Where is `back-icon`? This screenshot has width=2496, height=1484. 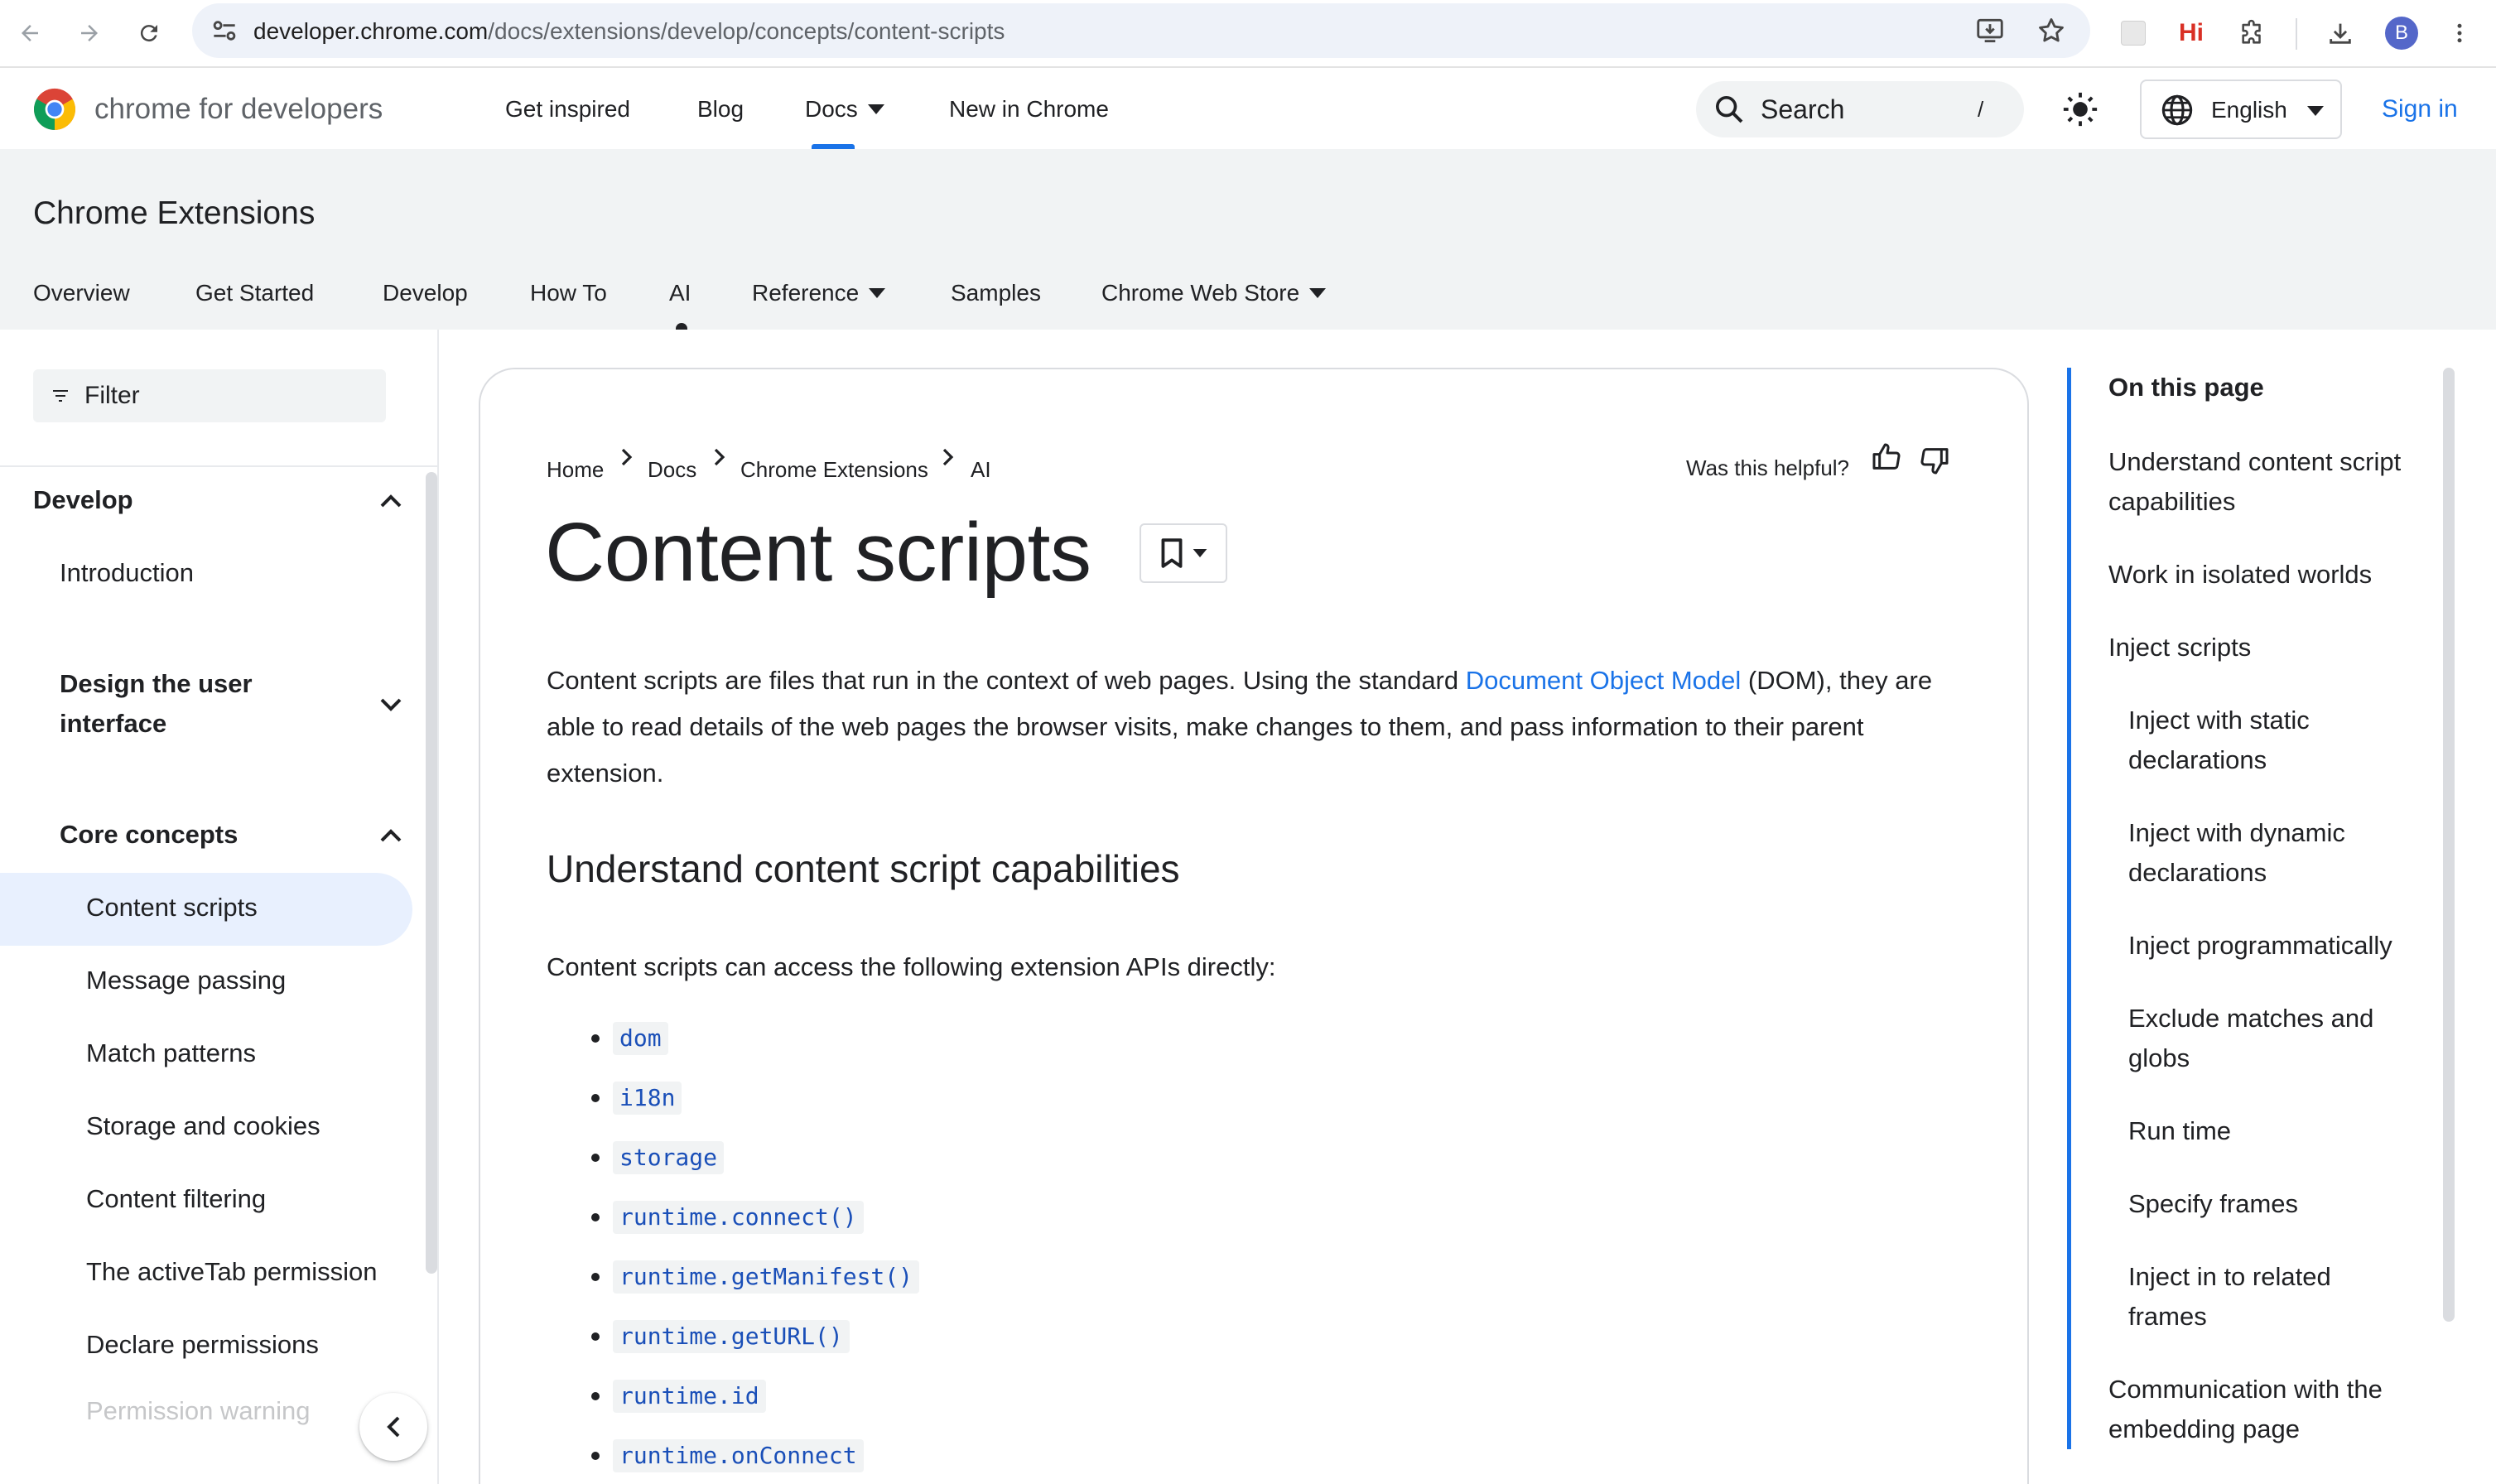
back-icon is located at coordinates (29, 33).